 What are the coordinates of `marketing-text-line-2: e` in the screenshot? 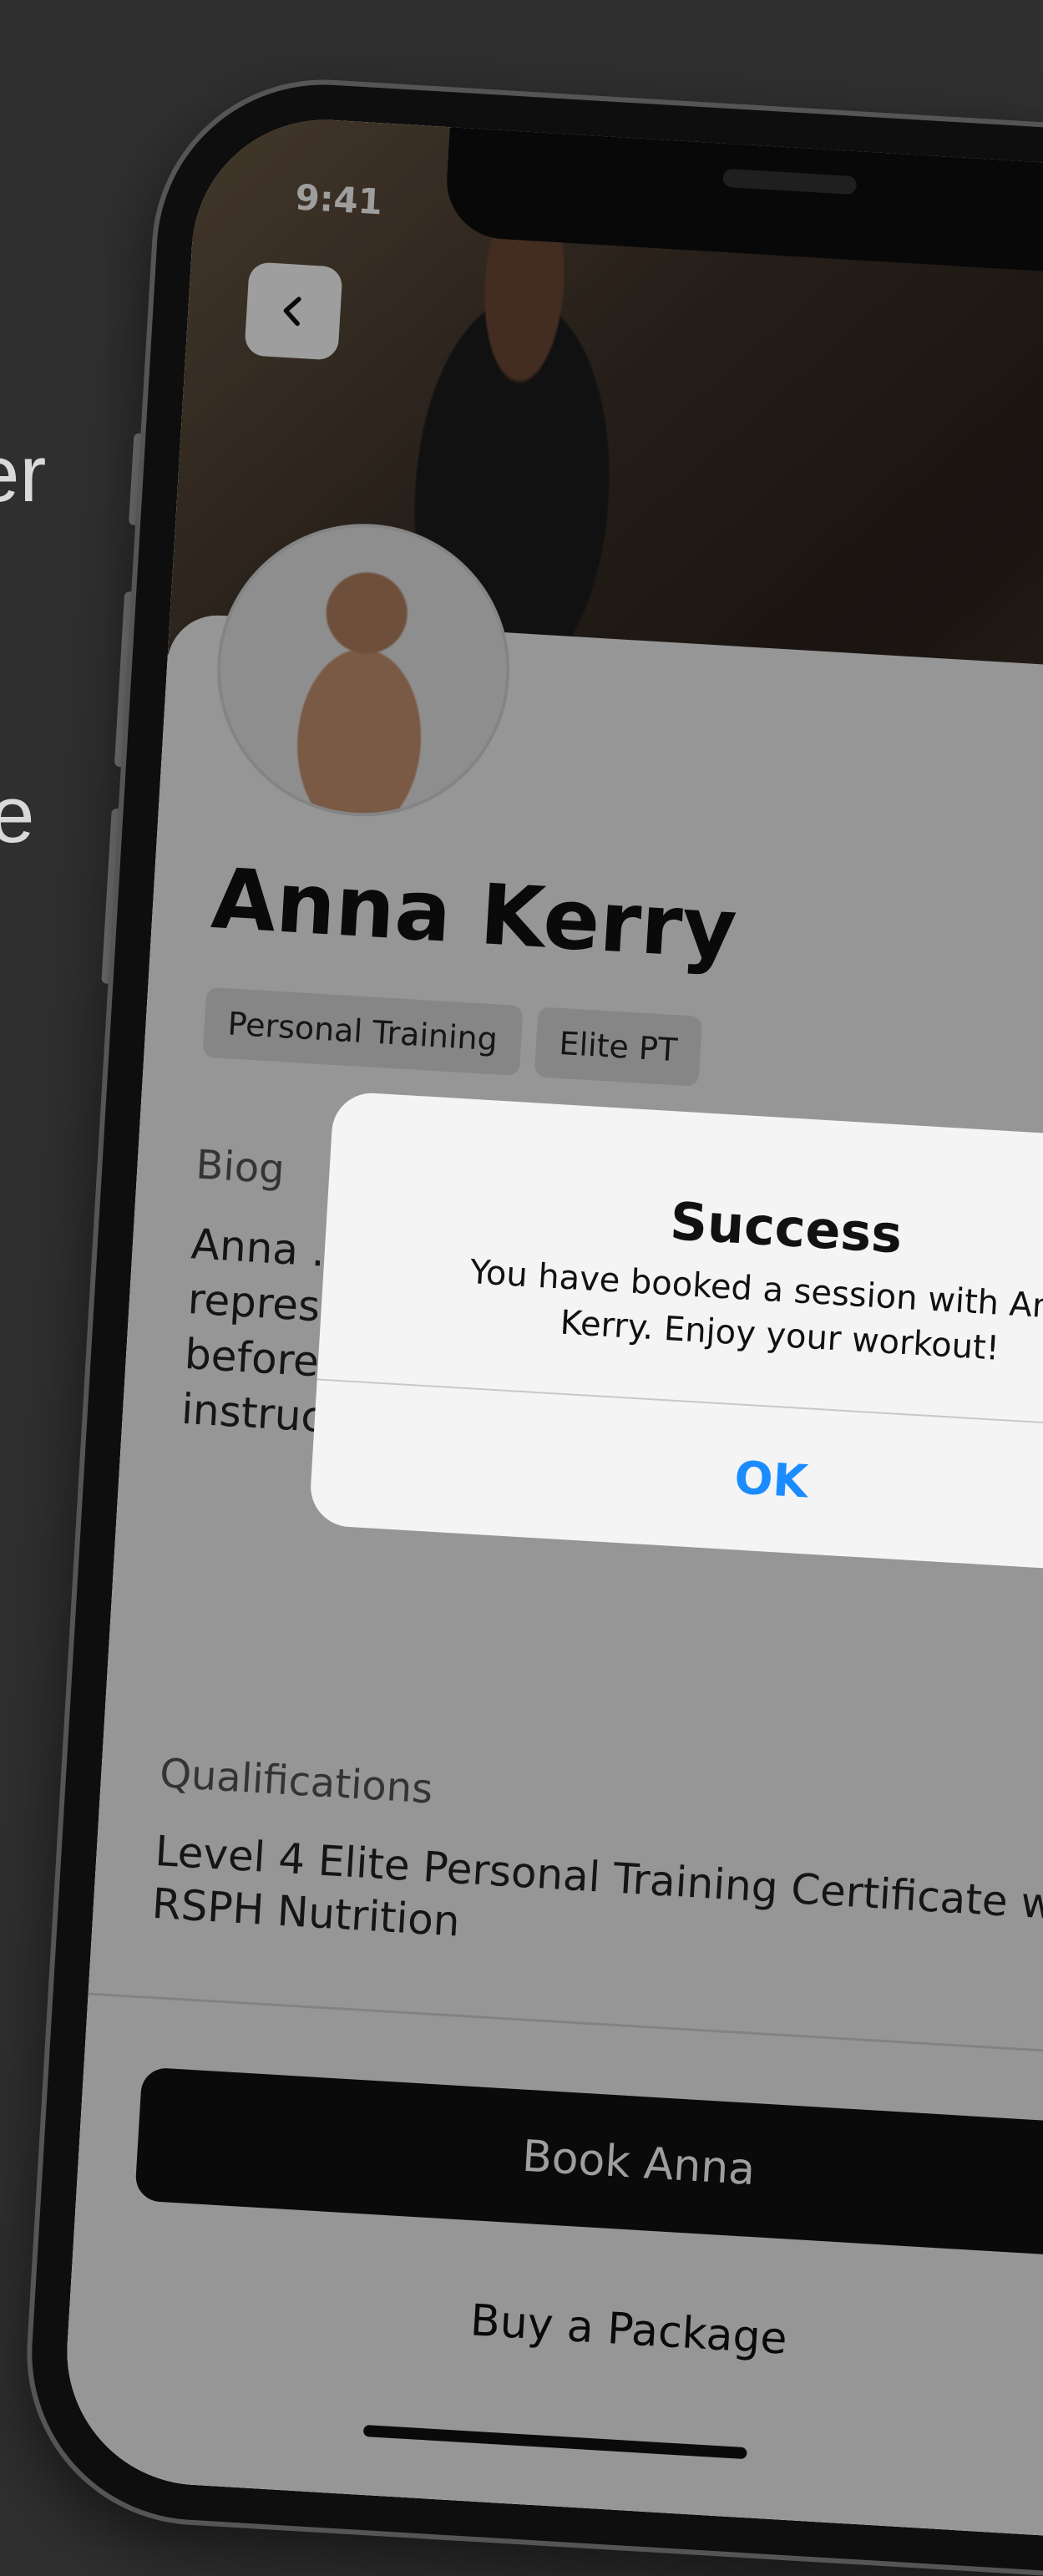 It's located at (18, 815).